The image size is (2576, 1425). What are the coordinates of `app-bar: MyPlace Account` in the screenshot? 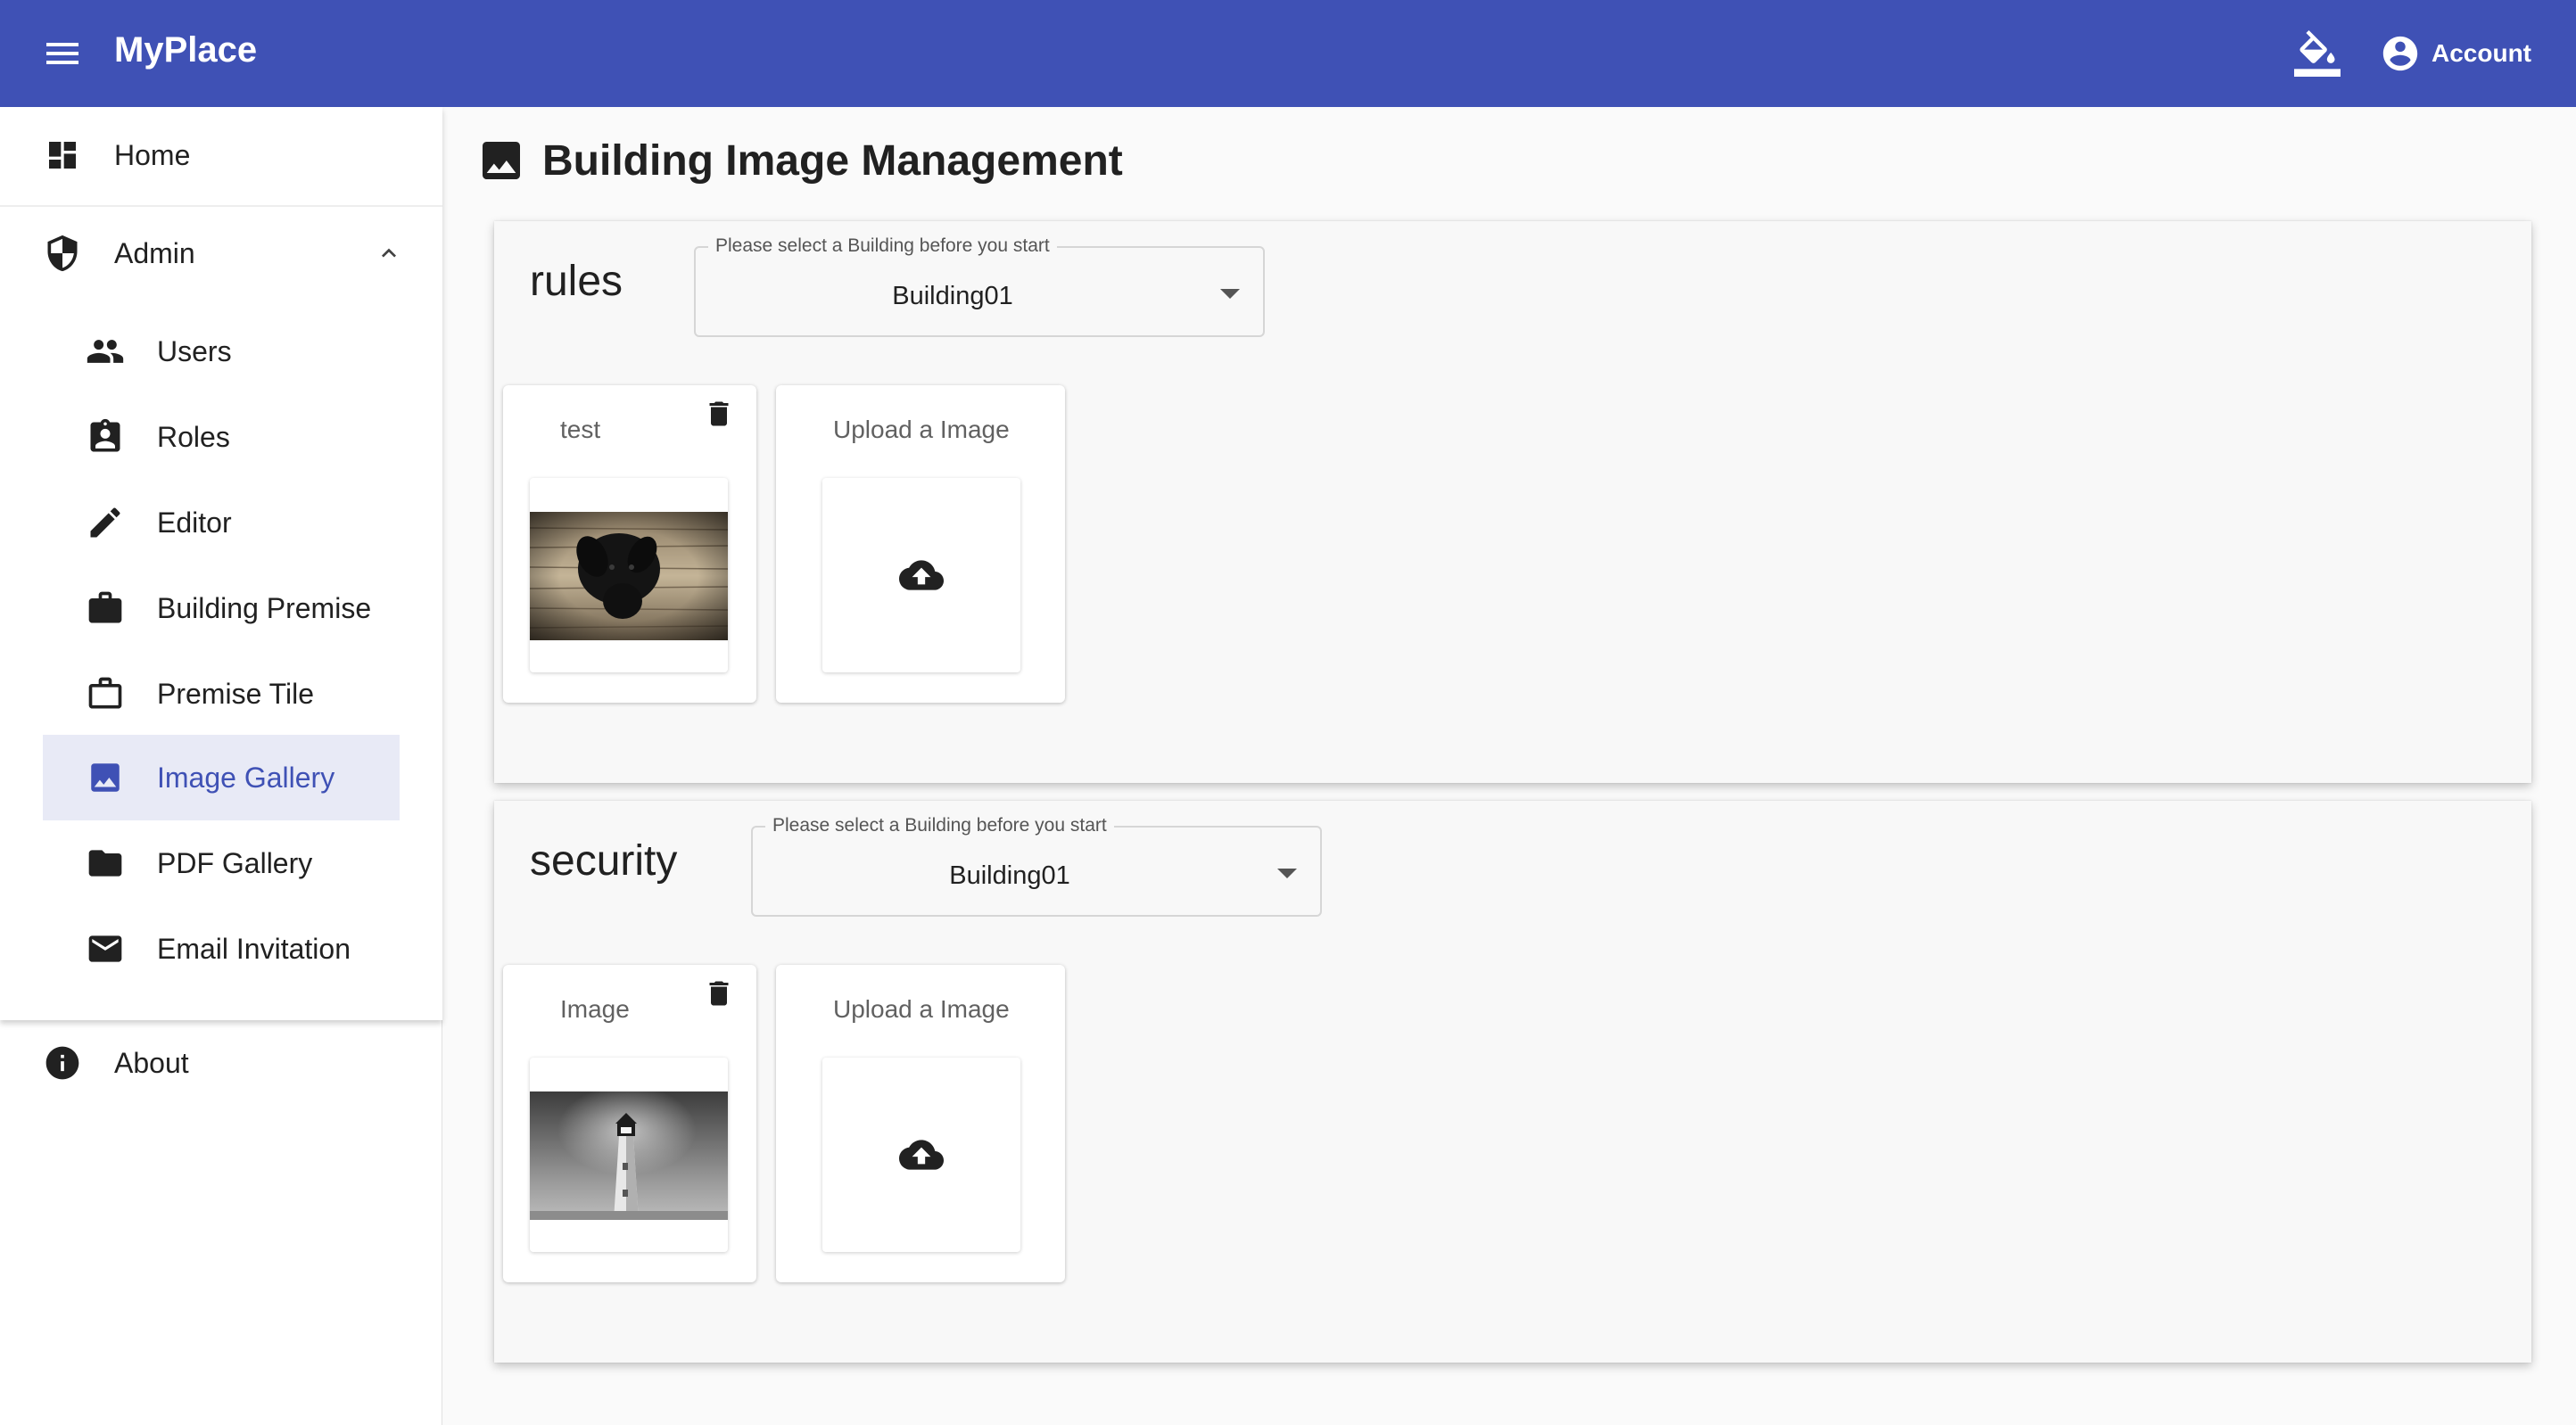 It's located at (1288, 53).